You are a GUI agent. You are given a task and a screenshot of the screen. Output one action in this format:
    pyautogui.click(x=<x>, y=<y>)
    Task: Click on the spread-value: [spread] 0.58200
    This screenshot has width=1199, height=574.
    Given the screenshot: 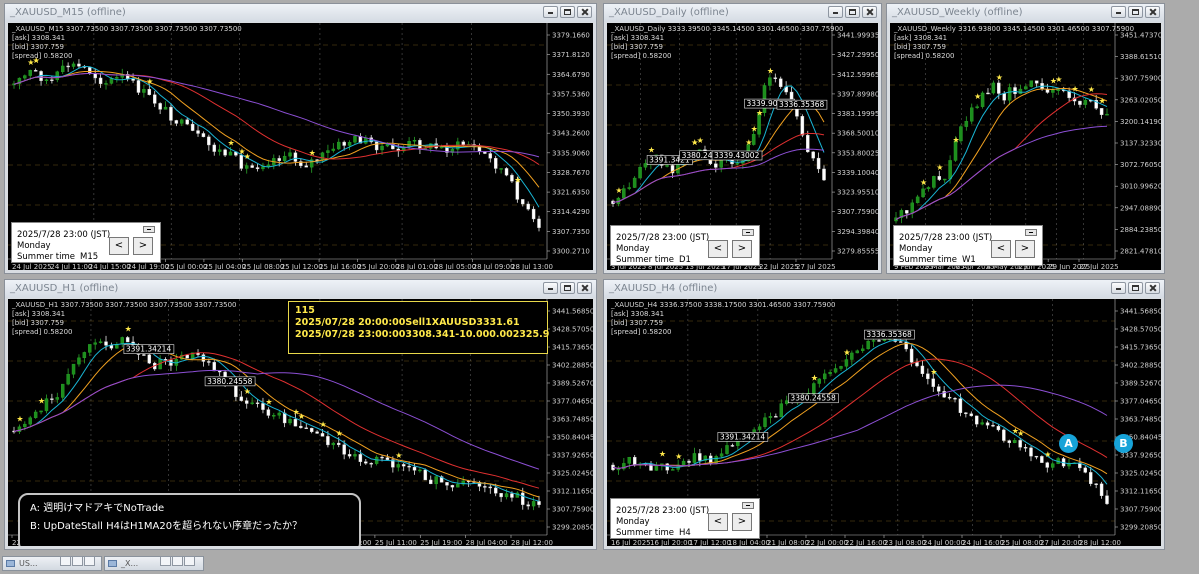 What is the action you would take?
    pyautogui.click(x=924, y=56)
    